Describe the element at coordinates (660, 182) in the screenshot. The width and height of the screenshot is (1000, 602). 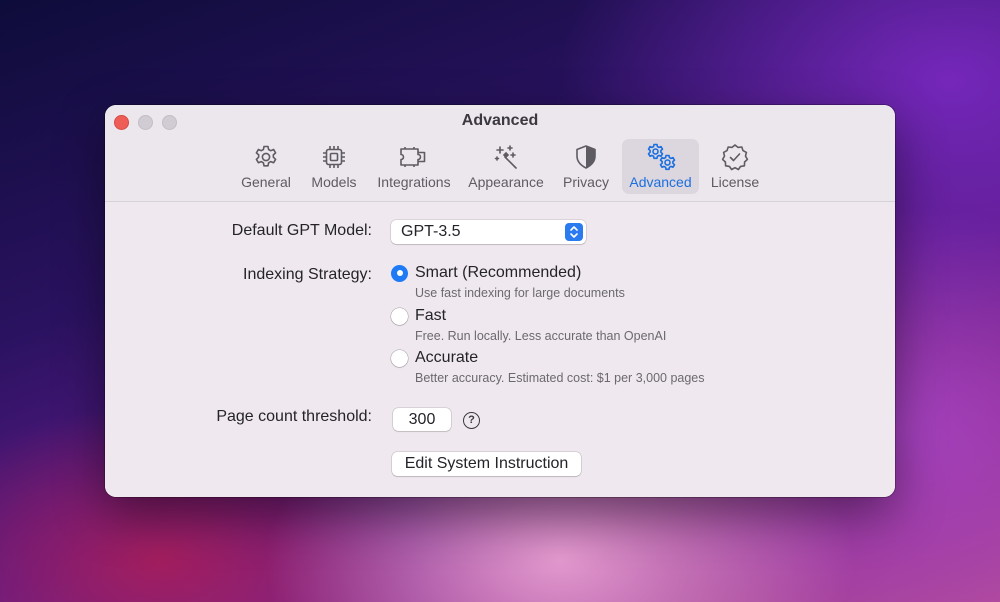
I see `tab-advanced-label: Advanced` at that location.